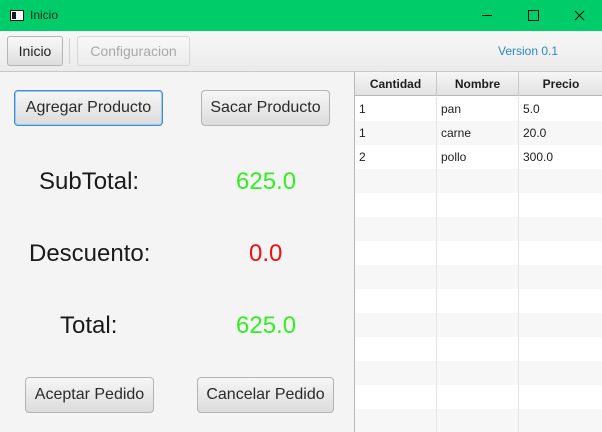 The width and height of the screenshot is (602, 432). I want to click on table-cell: carne, so click(478, 133).